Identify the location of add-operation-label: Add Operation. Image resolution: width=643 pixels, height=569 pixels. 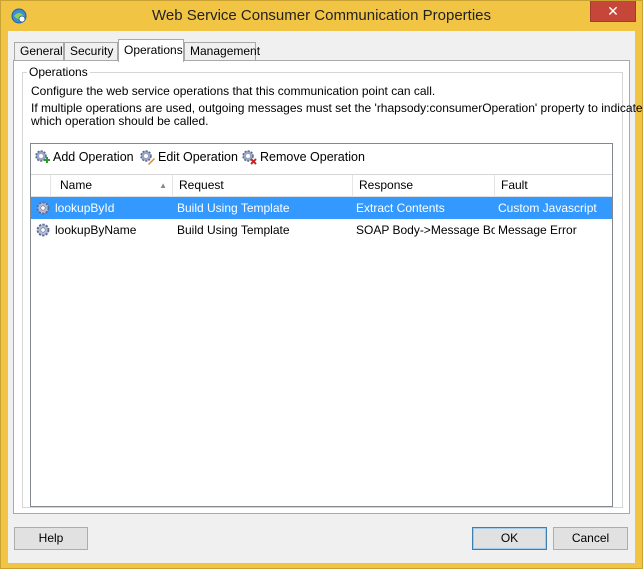
(93, 157).